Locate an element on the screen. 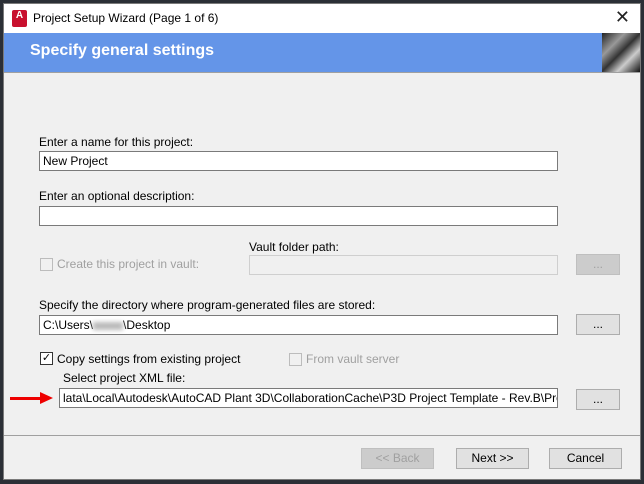 This screenshot has height=484, width=644. create-in-vault-label: Create this project in vault: is located at coordinates (128, 264).